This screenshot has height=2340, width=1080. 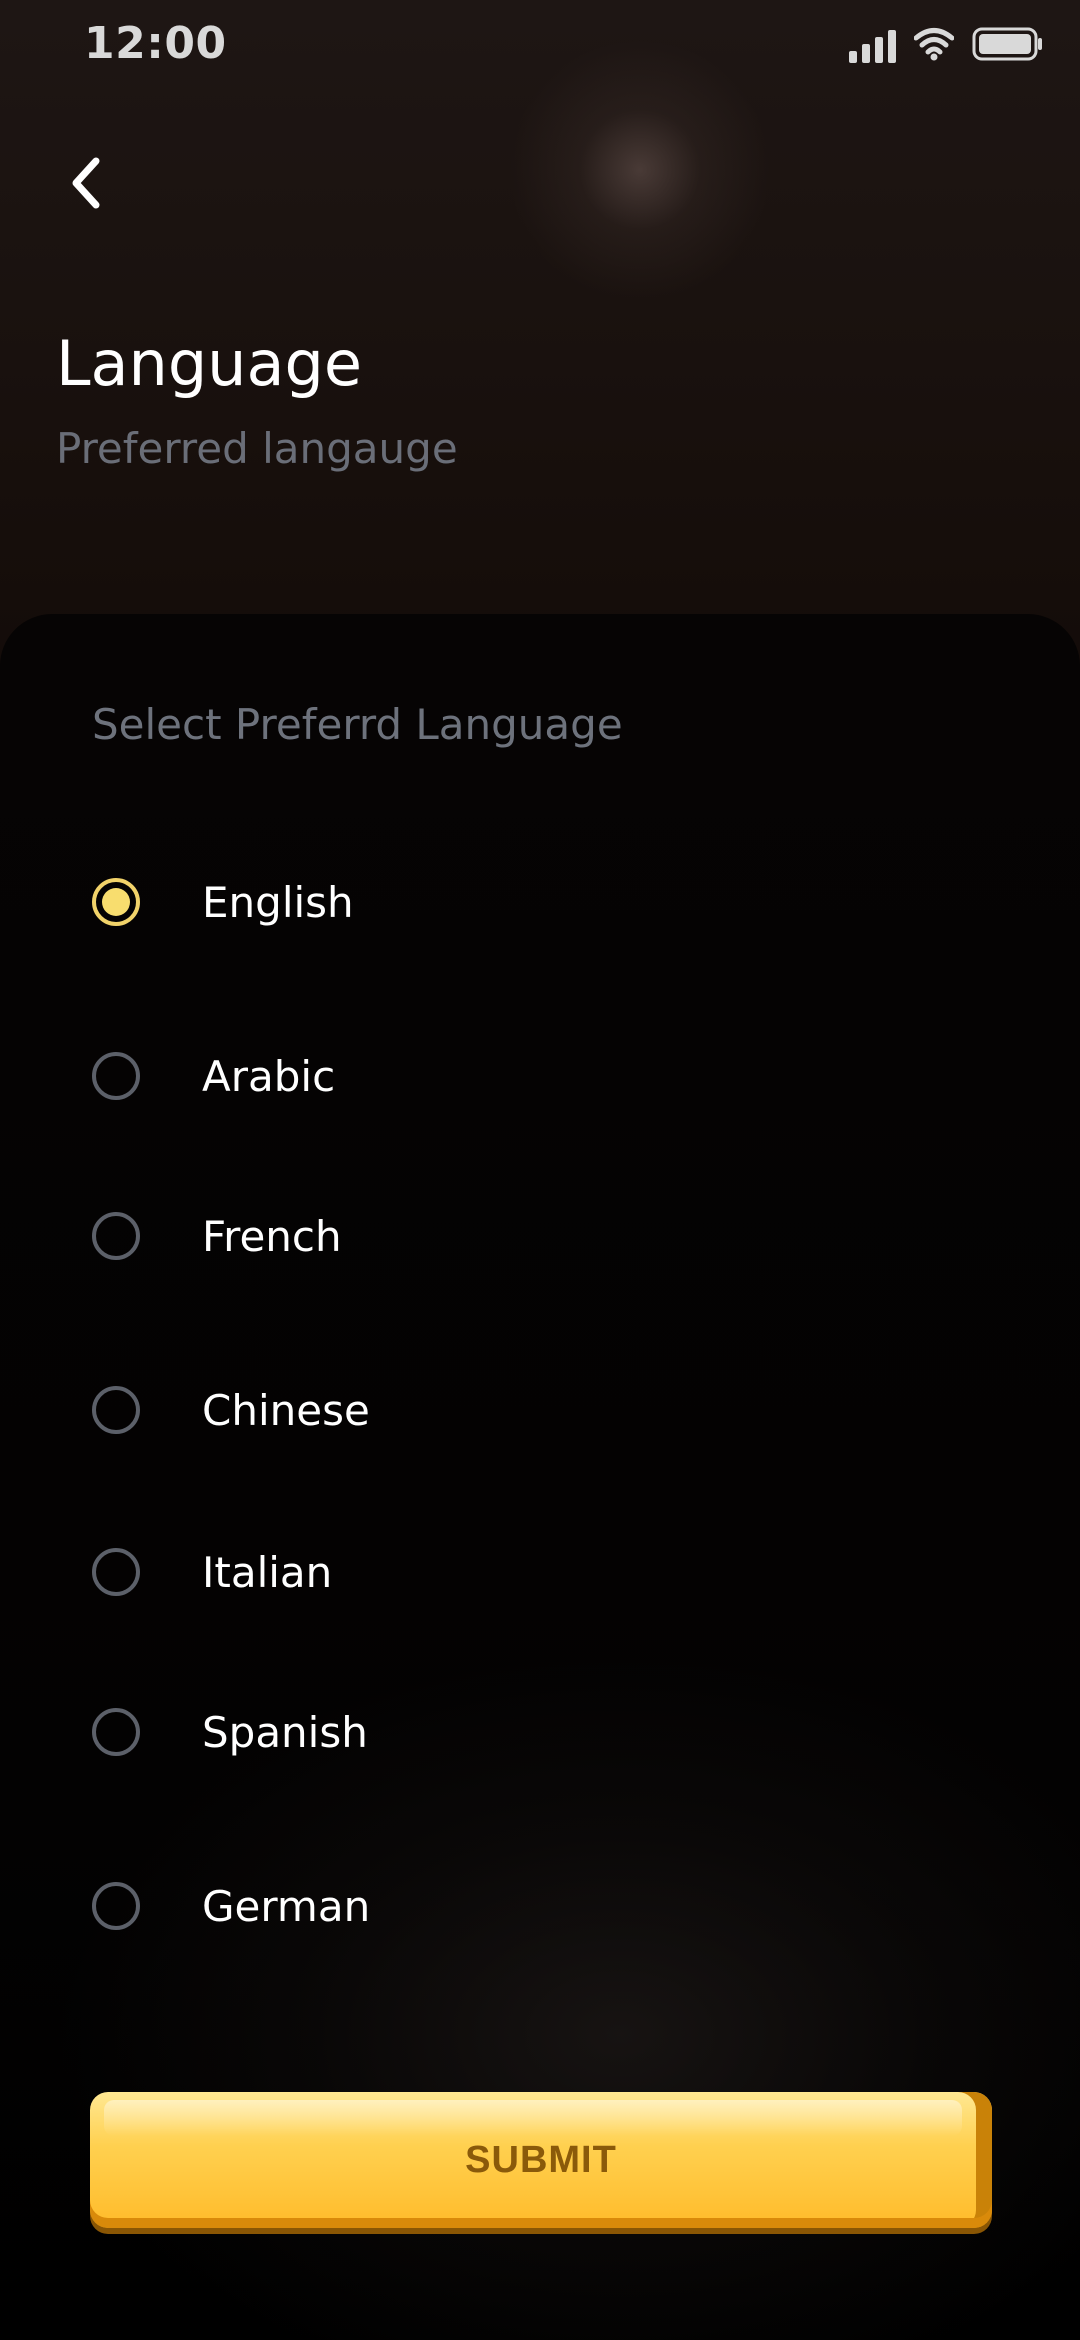 I want to click on status-time: 12:00, so click(x=155, y=43).